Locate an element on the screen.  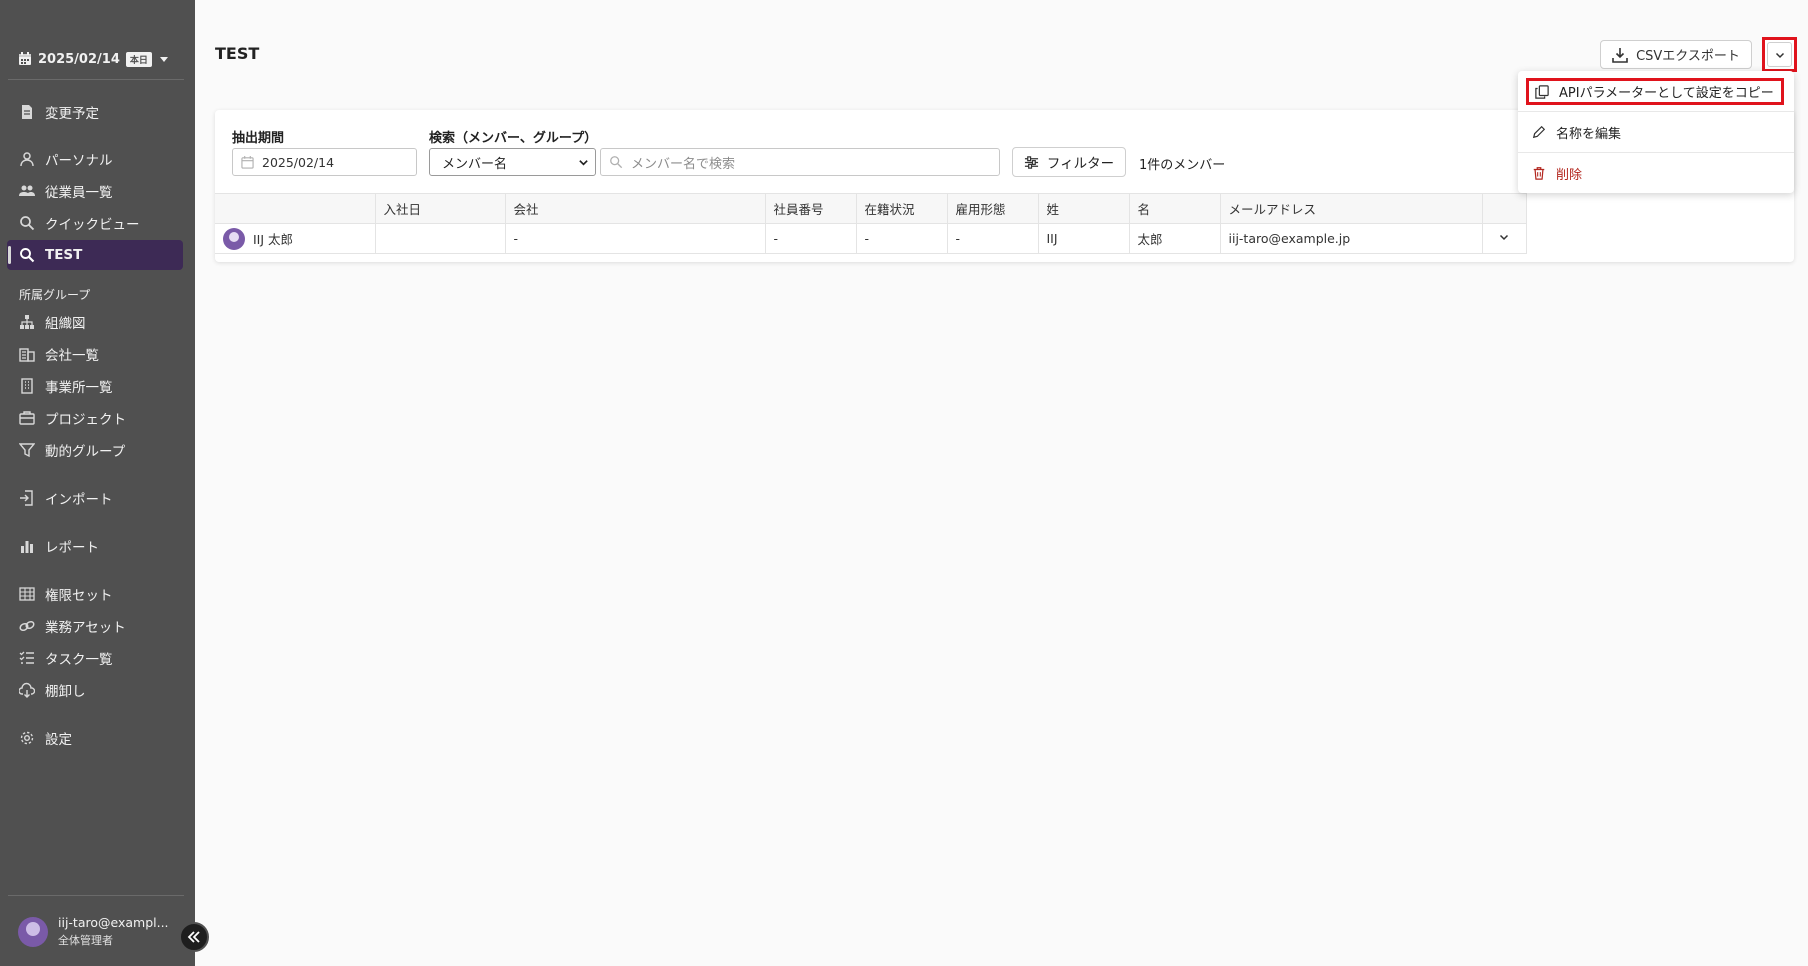
cell-company: - is located at coordinates (635, 238).